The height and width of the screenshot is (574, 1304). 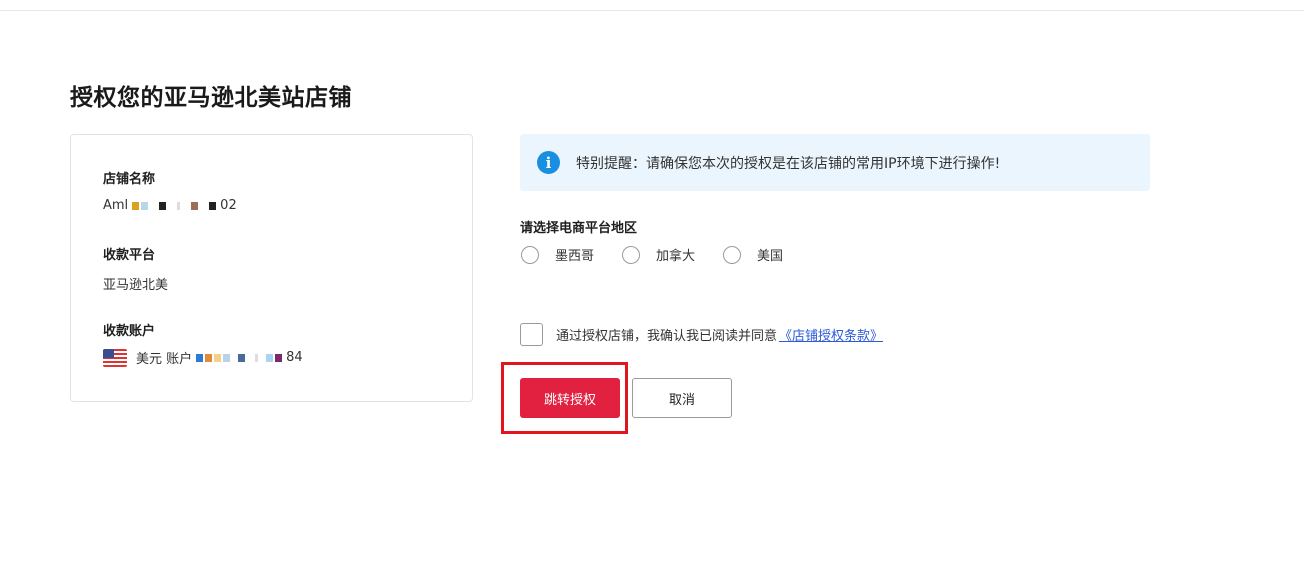 What do you see at coordinates (676, 256) in the screenshot?
I see `radio-label: 加拿大` at bounding box center [676, 256].